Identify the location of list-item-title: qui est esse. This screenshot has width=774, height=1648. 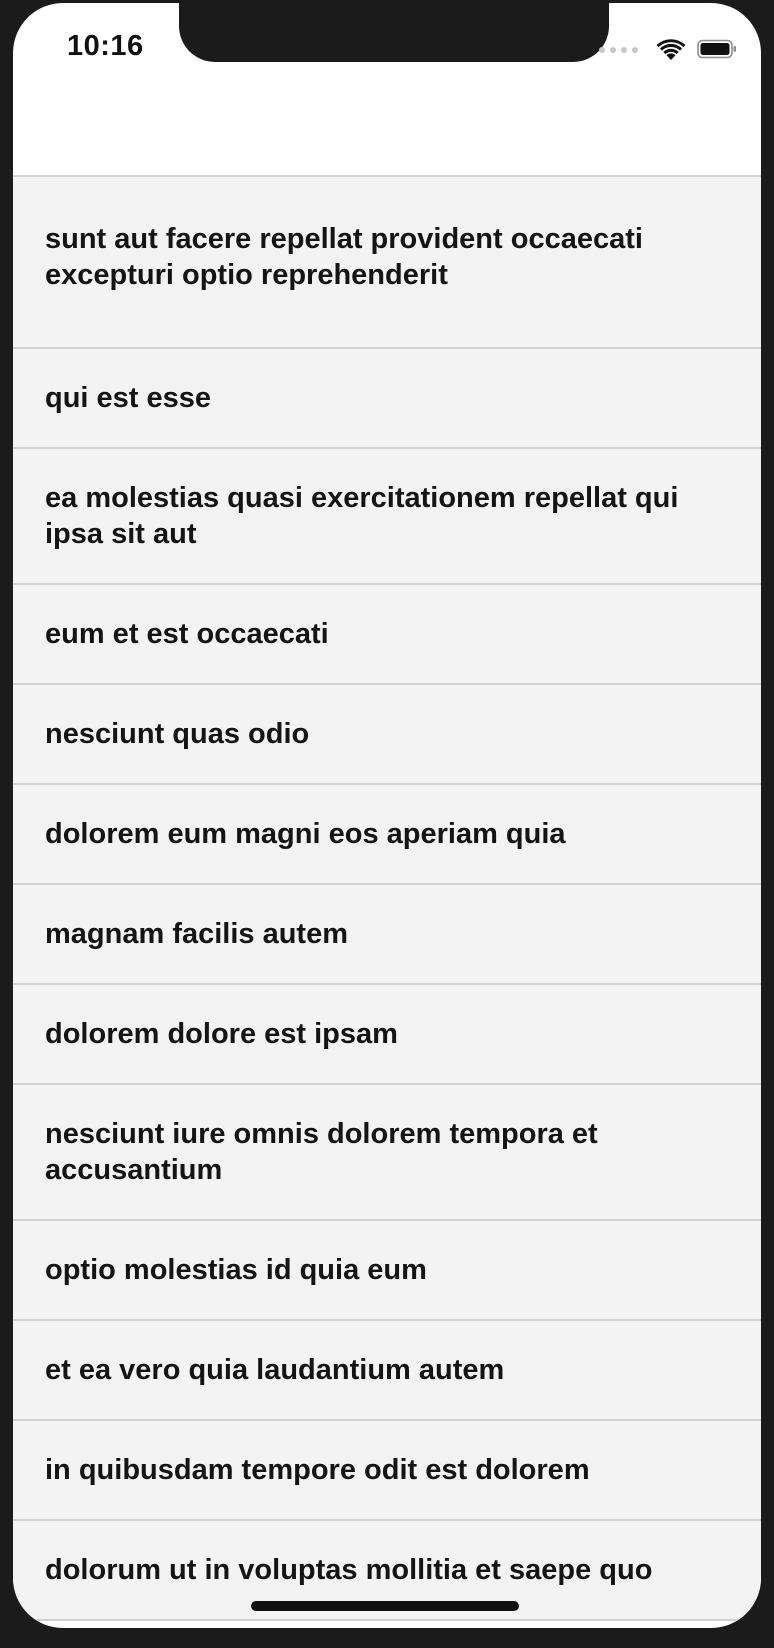
(128, 398).